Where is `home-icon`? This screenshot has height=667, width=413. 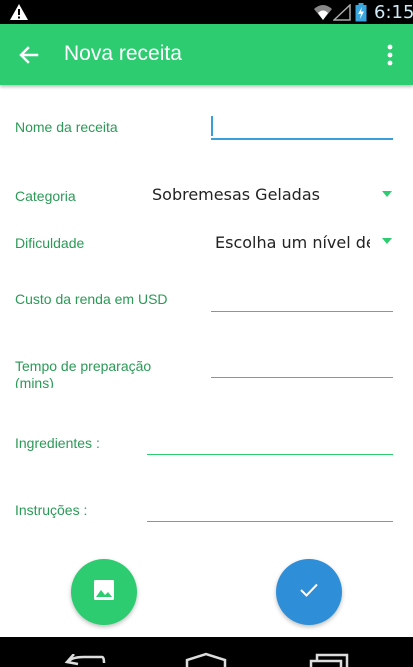
home-icon is located at coordinates (206, 659).